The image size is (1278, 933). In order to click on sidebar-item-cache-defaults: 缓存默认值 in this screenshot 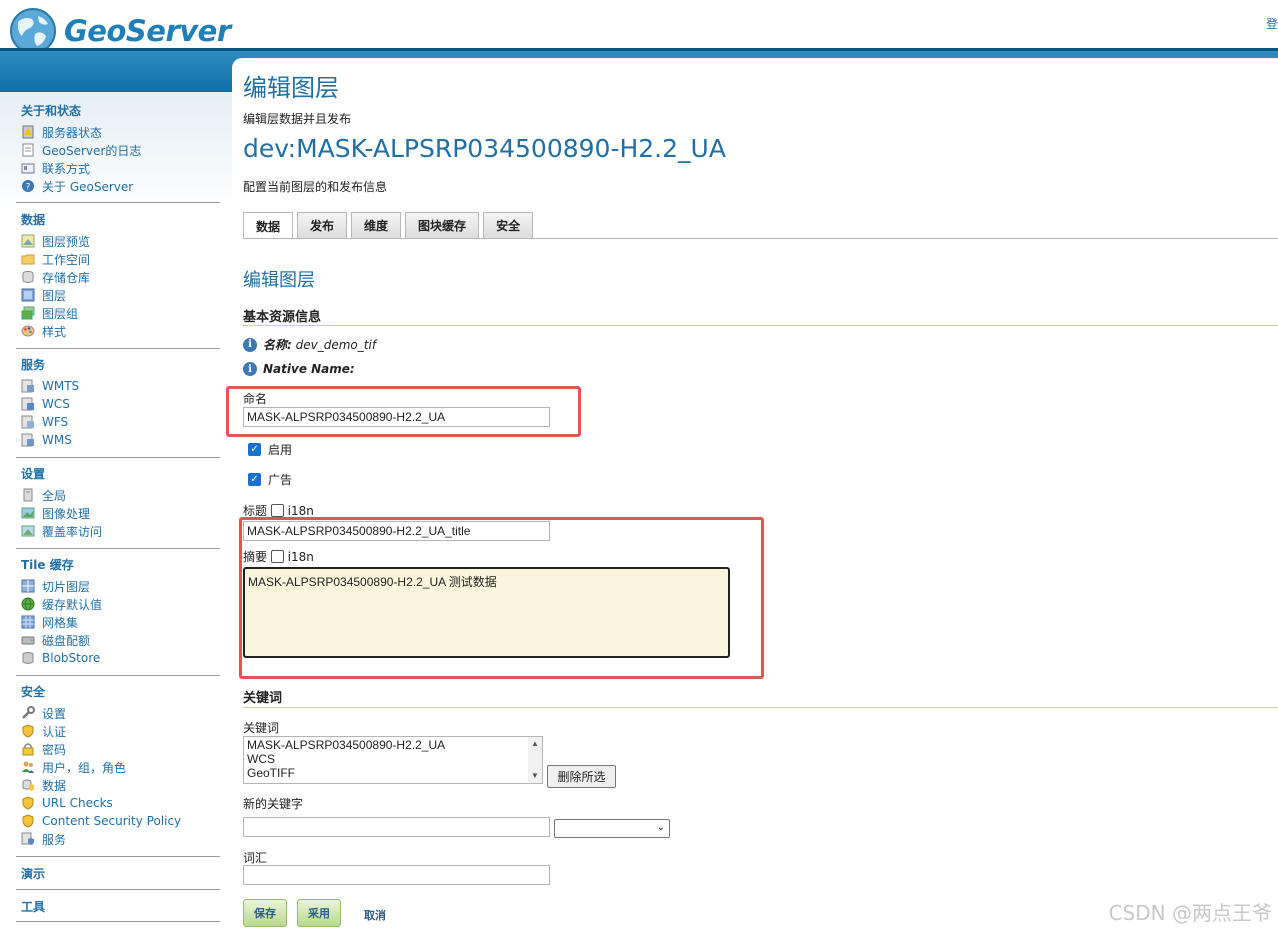, I will do `click(61, 604)`.